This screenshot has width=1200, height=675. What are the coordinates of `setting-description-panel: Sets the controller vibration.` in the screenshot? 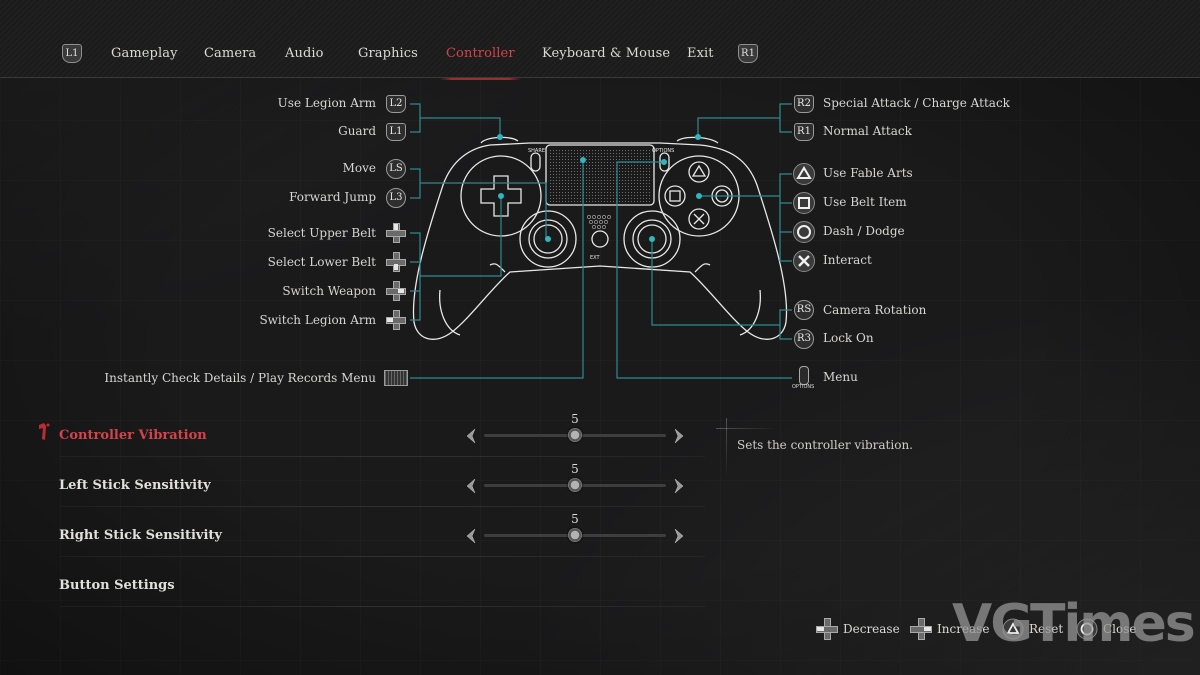 It's located at (866, 448).